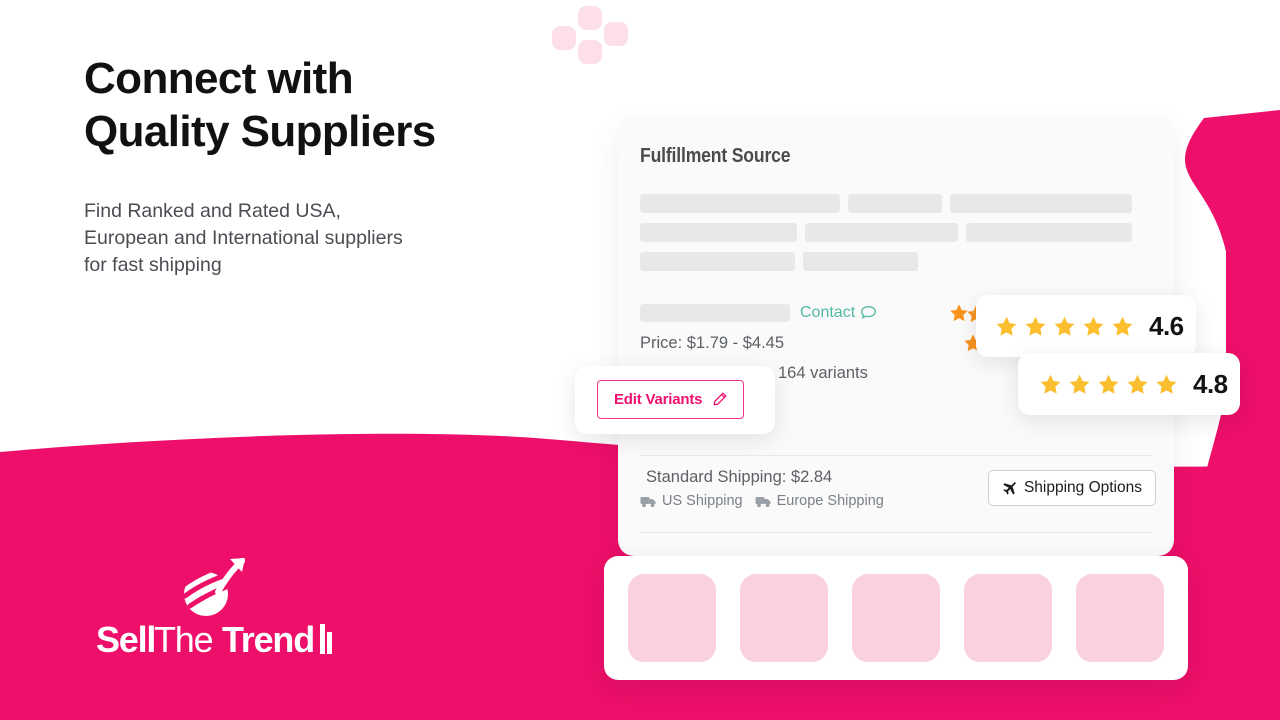 The height and width of the screenshot is (720, 1280). What do you see at coordinates (319, 105) in the screenshot?
I see `page-title: Connect with Quality Suppliers` at bounding box center [319, 105].